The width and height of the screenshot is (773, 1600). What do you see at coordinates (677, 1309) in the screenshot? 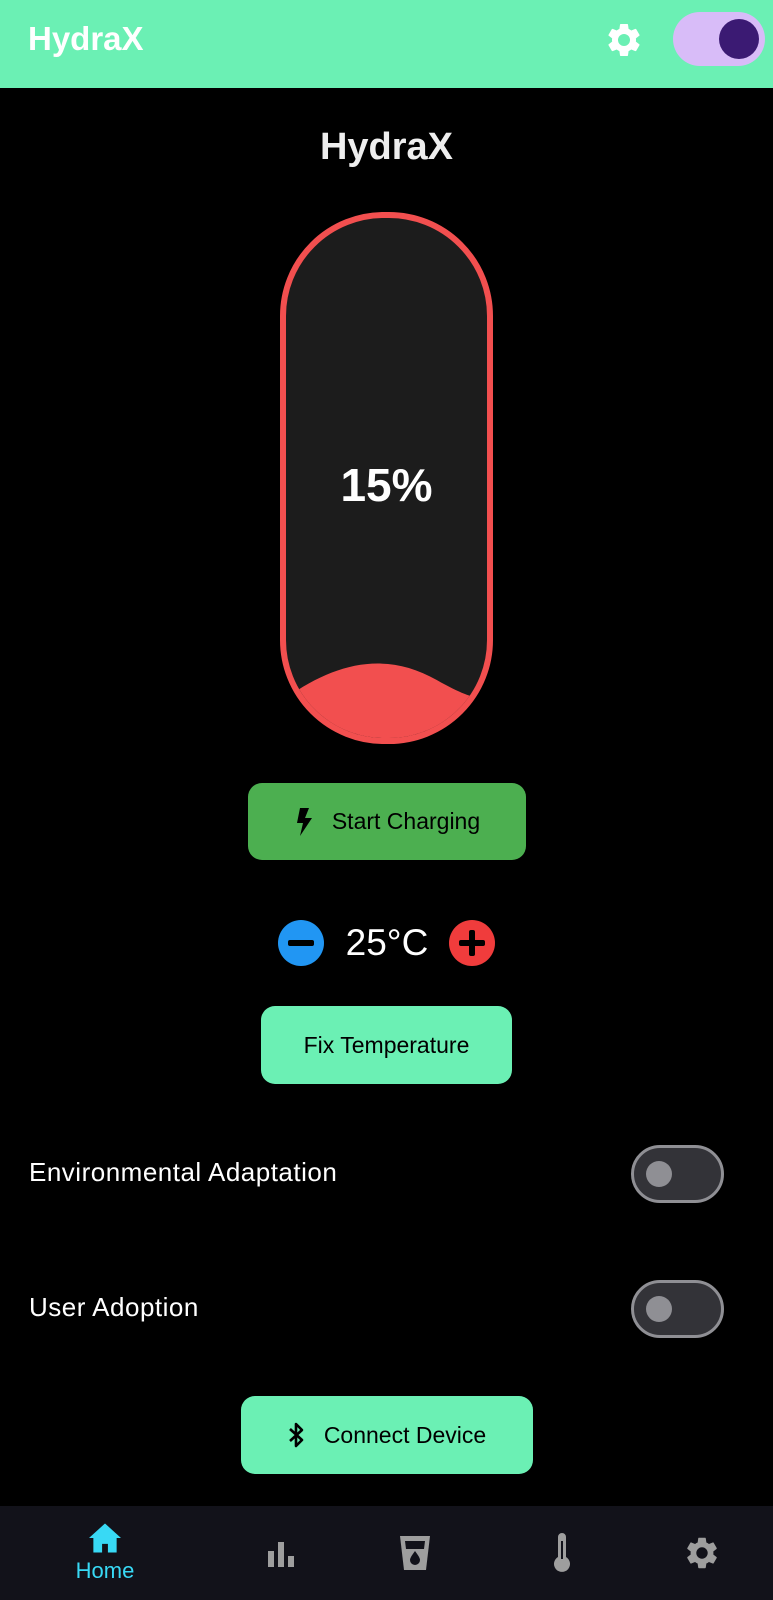
I see `user-adoption-switch` at bounding box center [677, 1309].